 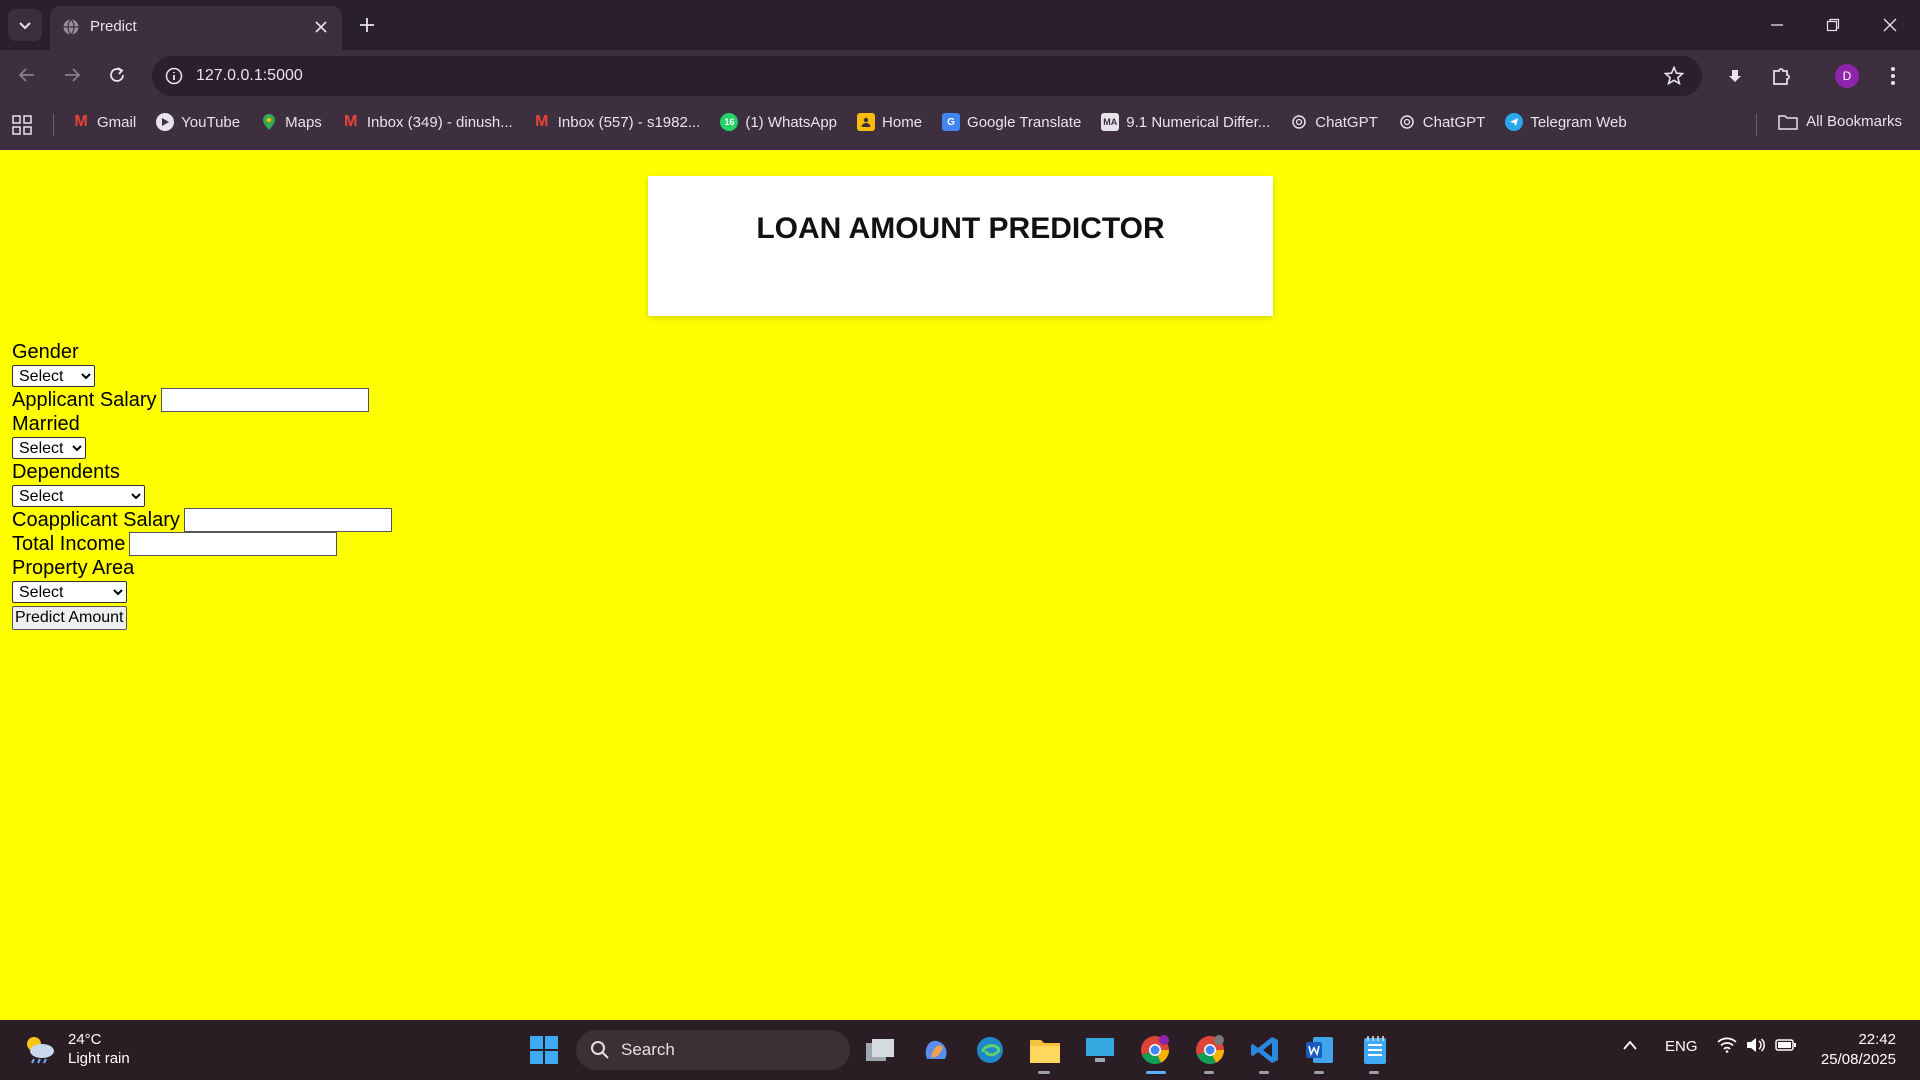 What do you see at coordinates (1514, 122) in the screenshot?
I see `telegram-icon` at bounding box center [1514, 122].